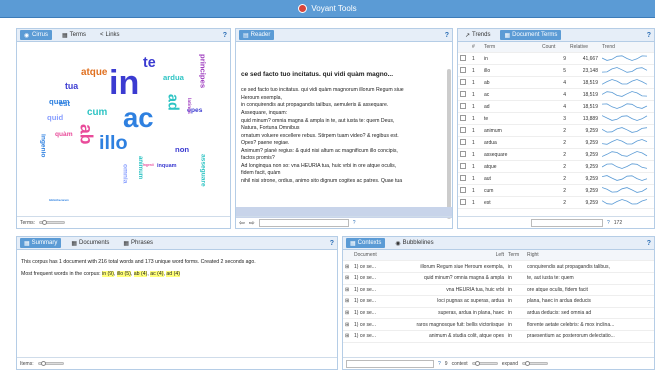 This screenshot has height=374, width=655. I want to click on cloud-word: illo, so click(113, 143).